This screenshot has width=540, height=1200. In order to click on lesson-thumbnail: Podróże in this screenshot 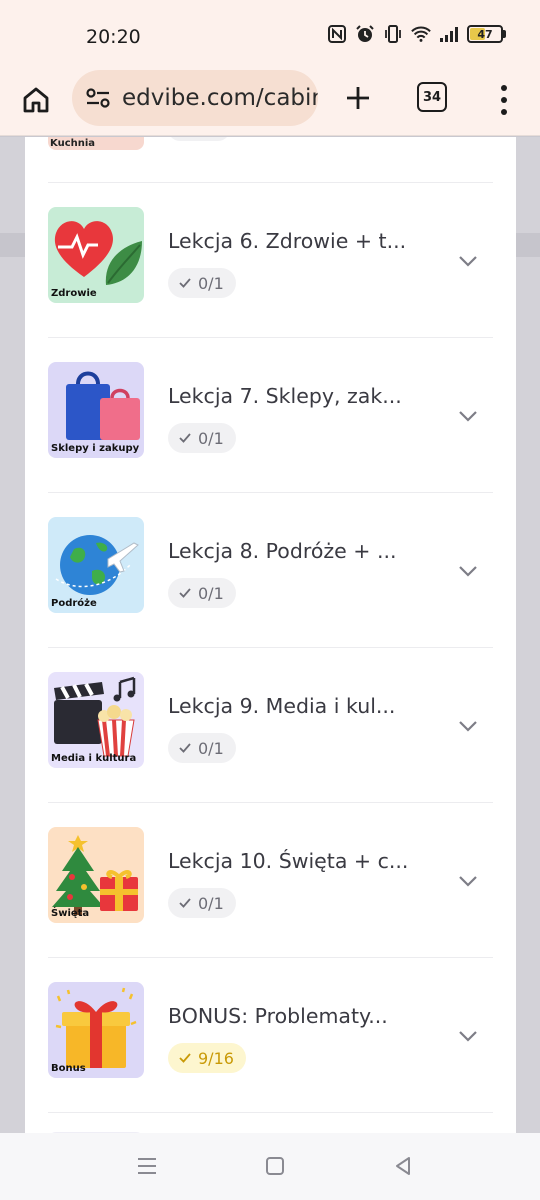, I will do `click(96, 565)`.